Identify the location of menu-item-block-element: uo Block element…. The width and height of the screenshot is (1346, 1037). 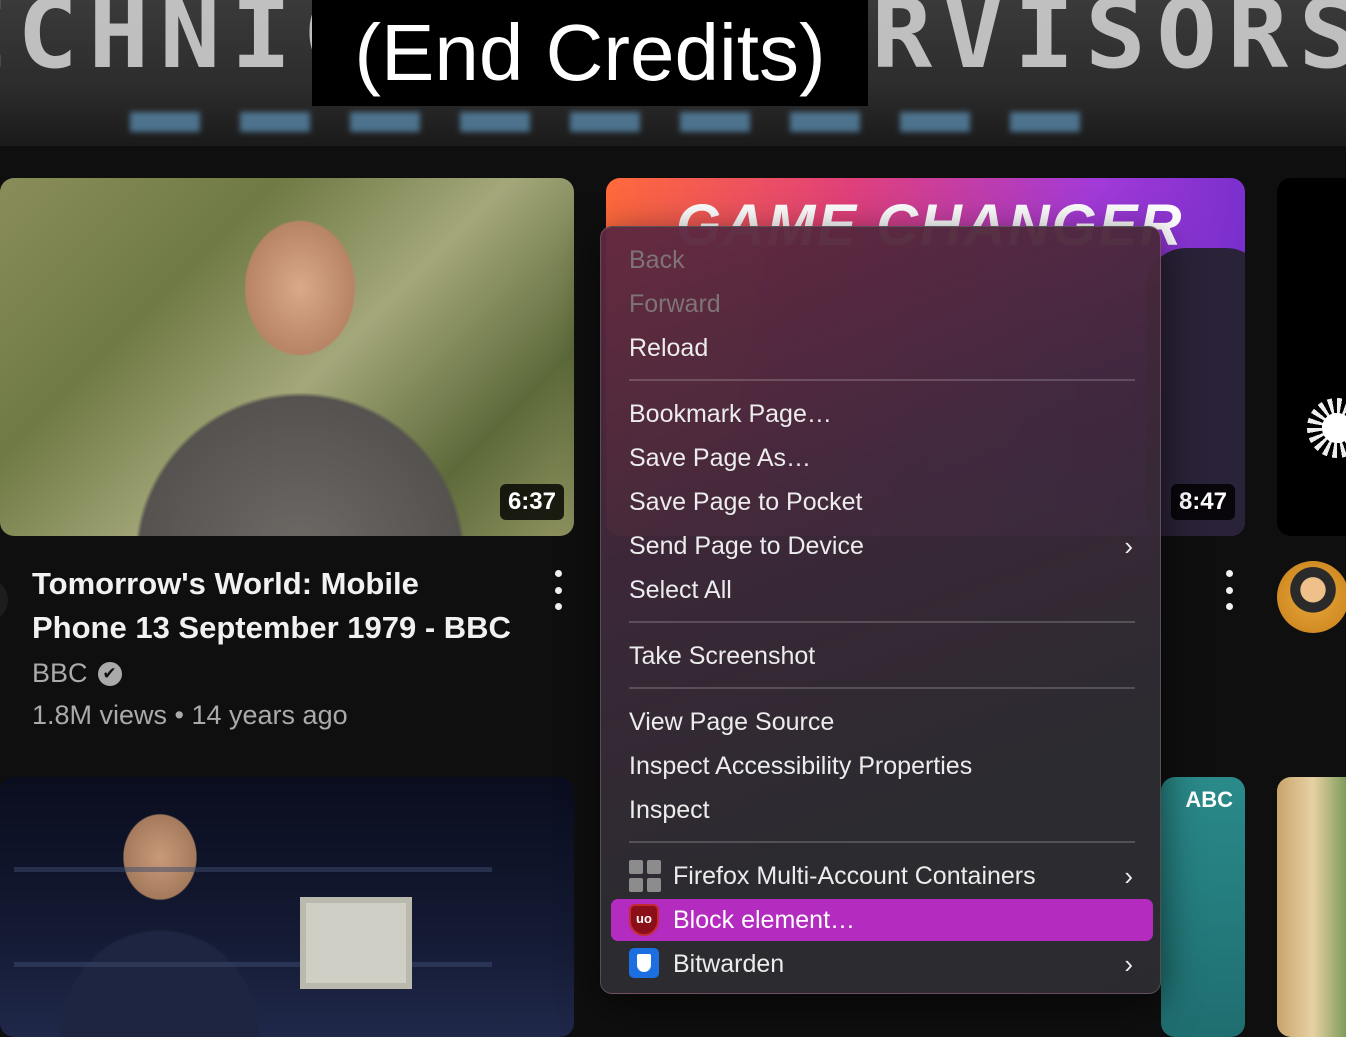
(882, 920).